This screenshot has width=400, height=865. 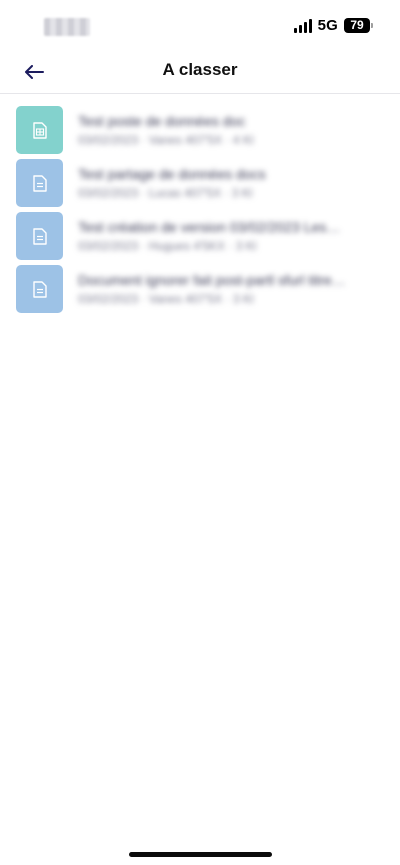 I want to click on status-indicators: 5G 79, so click(x=333, y=25).